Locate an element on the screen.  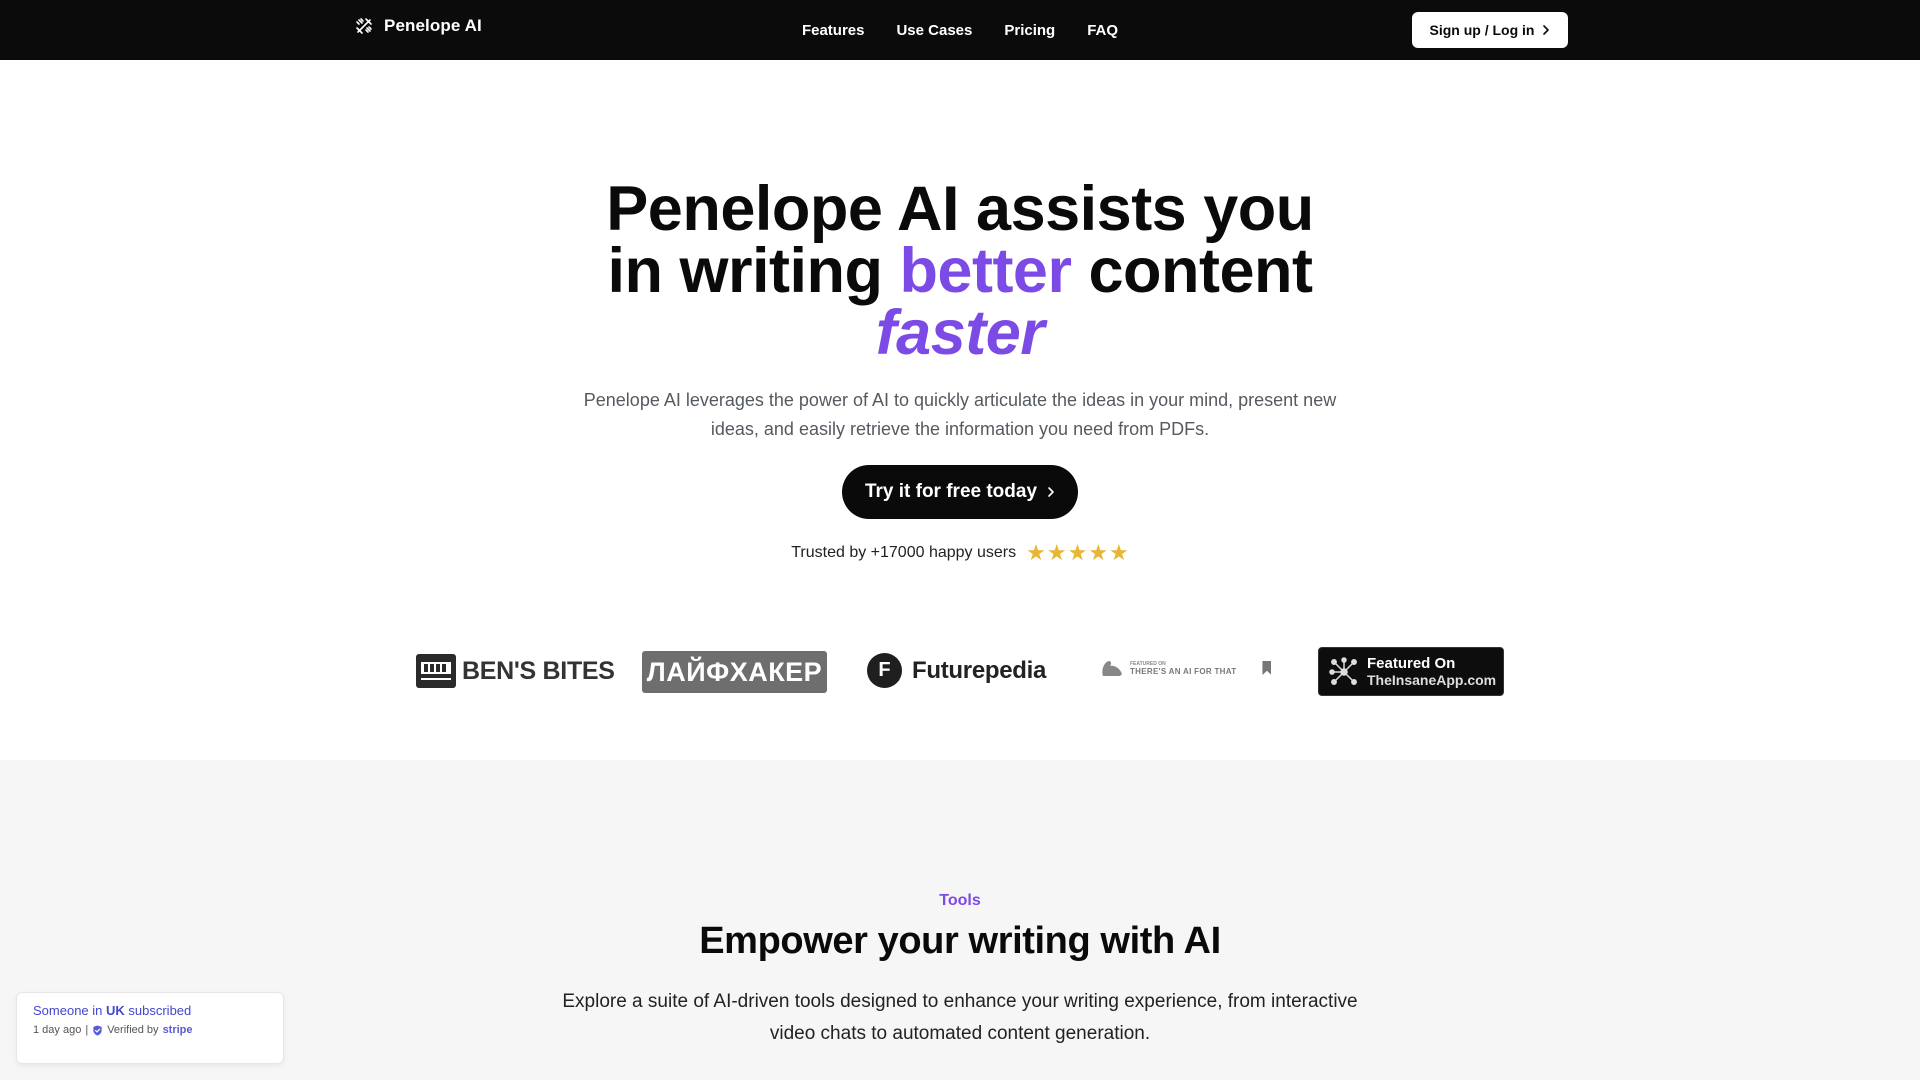
signup-login-button: Sign up / Log in is located at coordinates (1490, 30).